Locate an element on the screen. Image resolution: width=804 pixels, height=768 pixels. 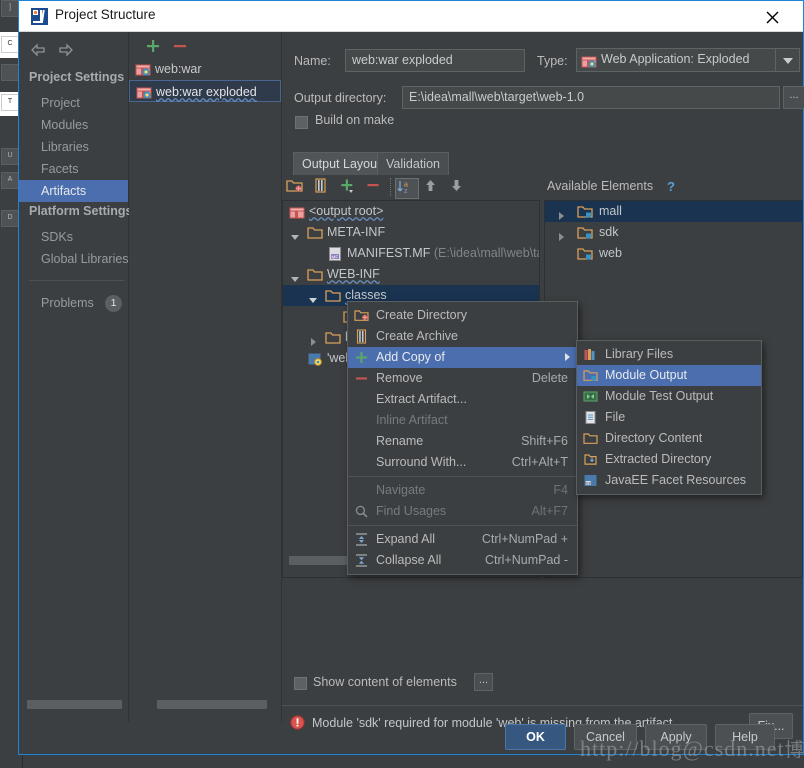
artifact-item-web-war-exploded: web:war exploded is located at coordinates (205, 91).